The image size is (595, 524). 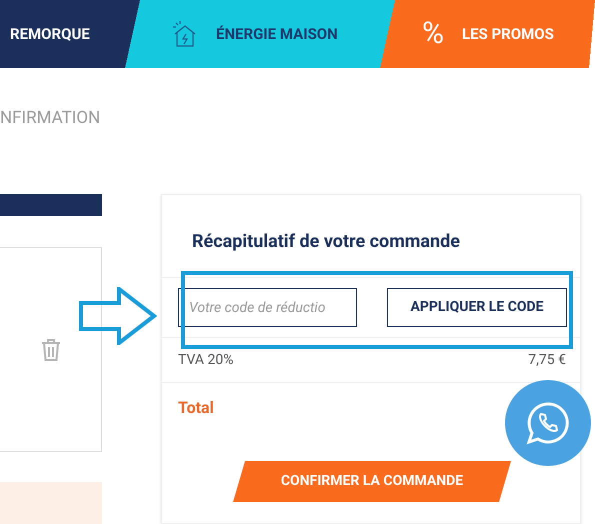 I want to click on nav-tab: REMORQUE, so click(x=70, y=34).